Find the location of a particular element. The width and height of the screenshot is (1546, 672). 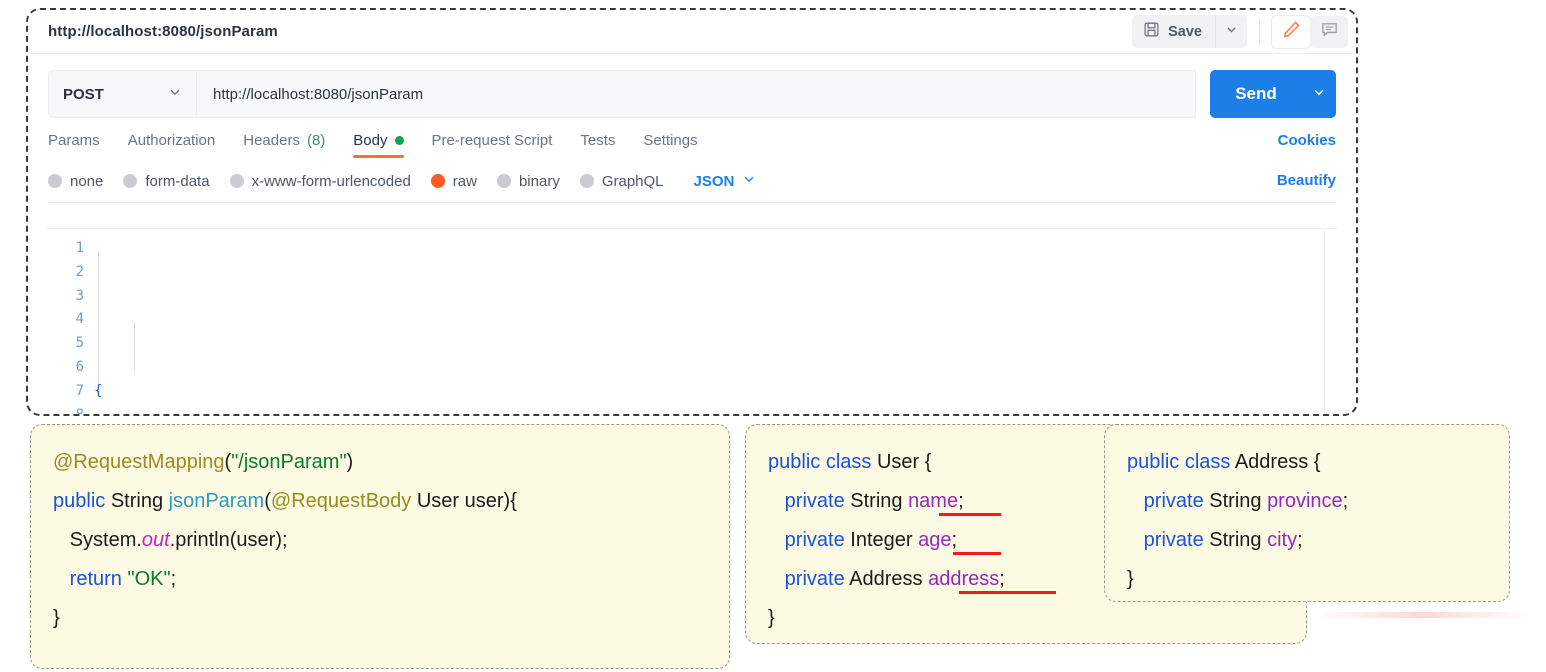

line-number: 6 is located at coordinates (79, 366).